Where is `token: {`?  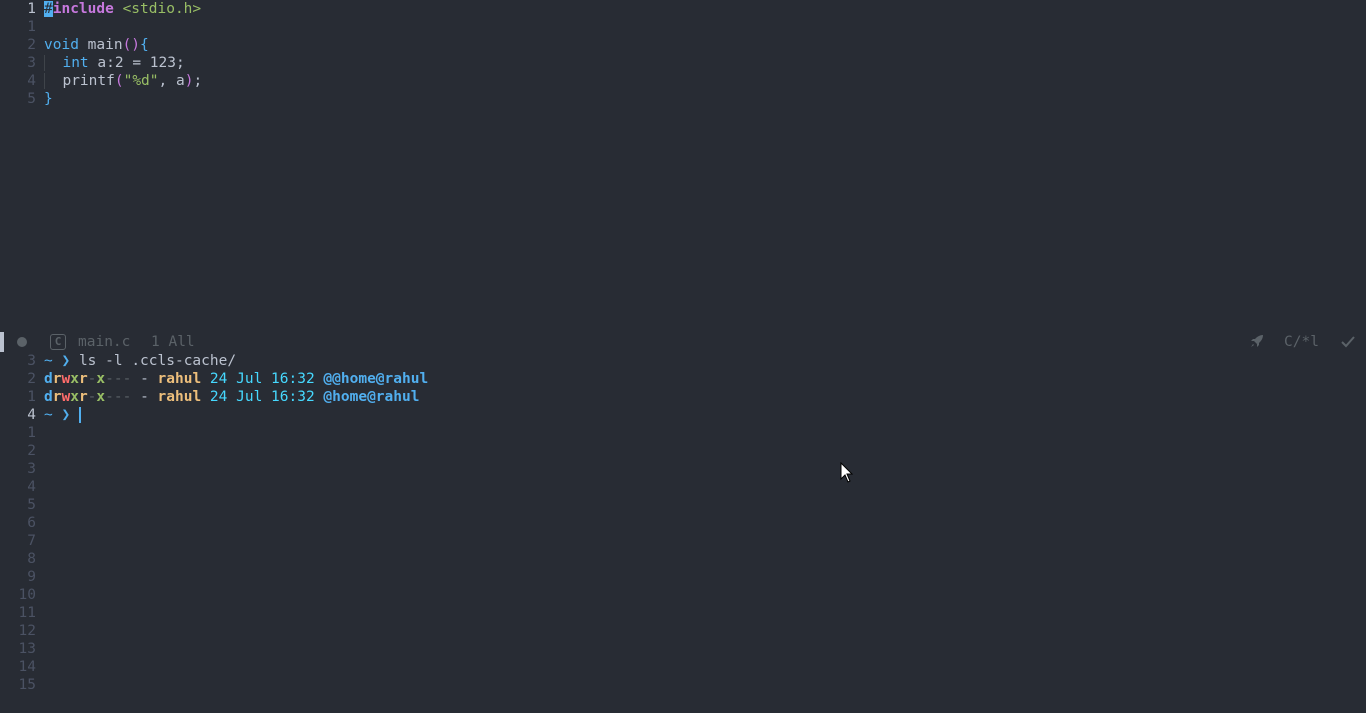
token: { is located at coordinates (144, 45).